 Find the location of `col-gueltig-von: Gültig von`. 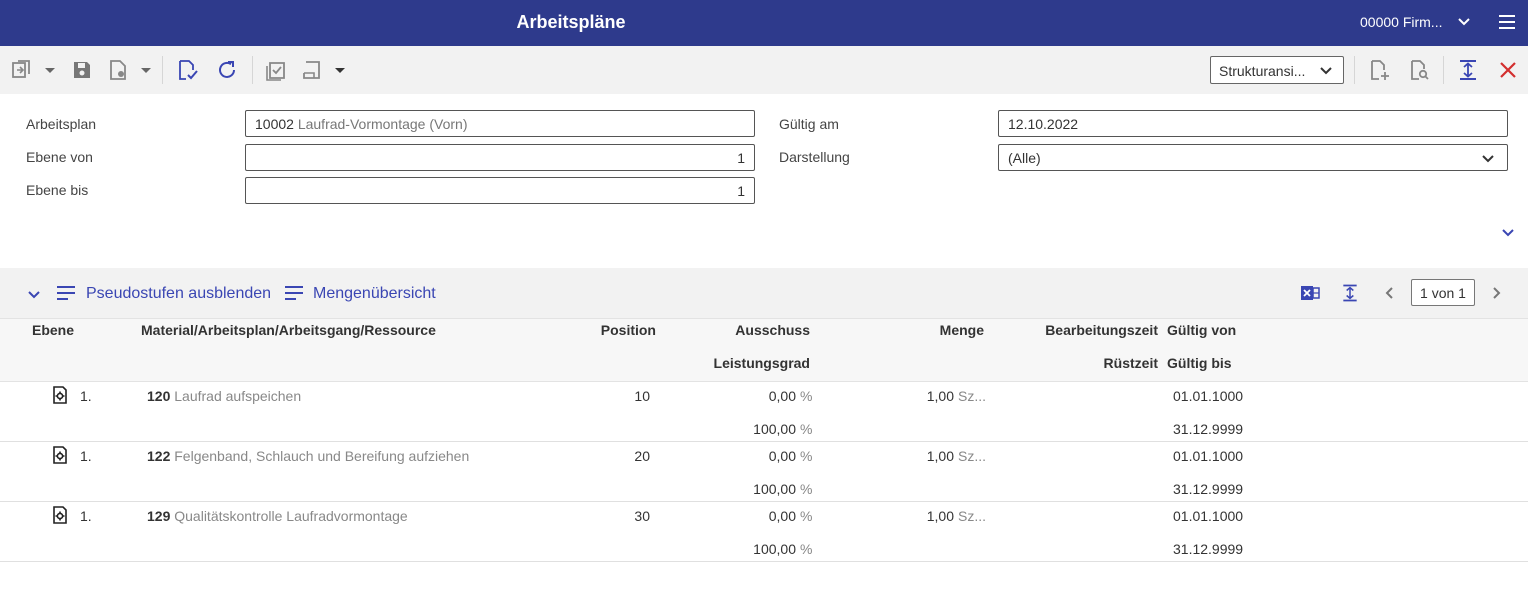

col-gueltig-von: Gültig von is located at coordinates (1201, 330).